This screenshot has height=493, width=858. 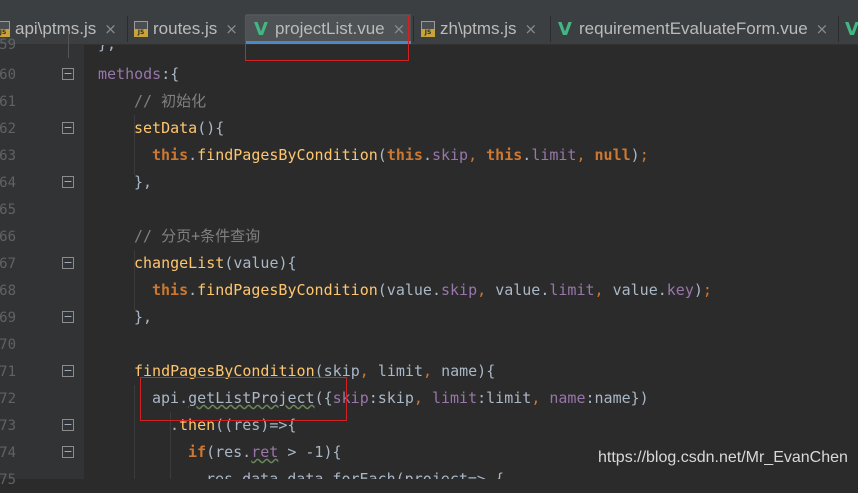 I want to click on comment: // 分页+条件查询, so click(x=197, y=236).